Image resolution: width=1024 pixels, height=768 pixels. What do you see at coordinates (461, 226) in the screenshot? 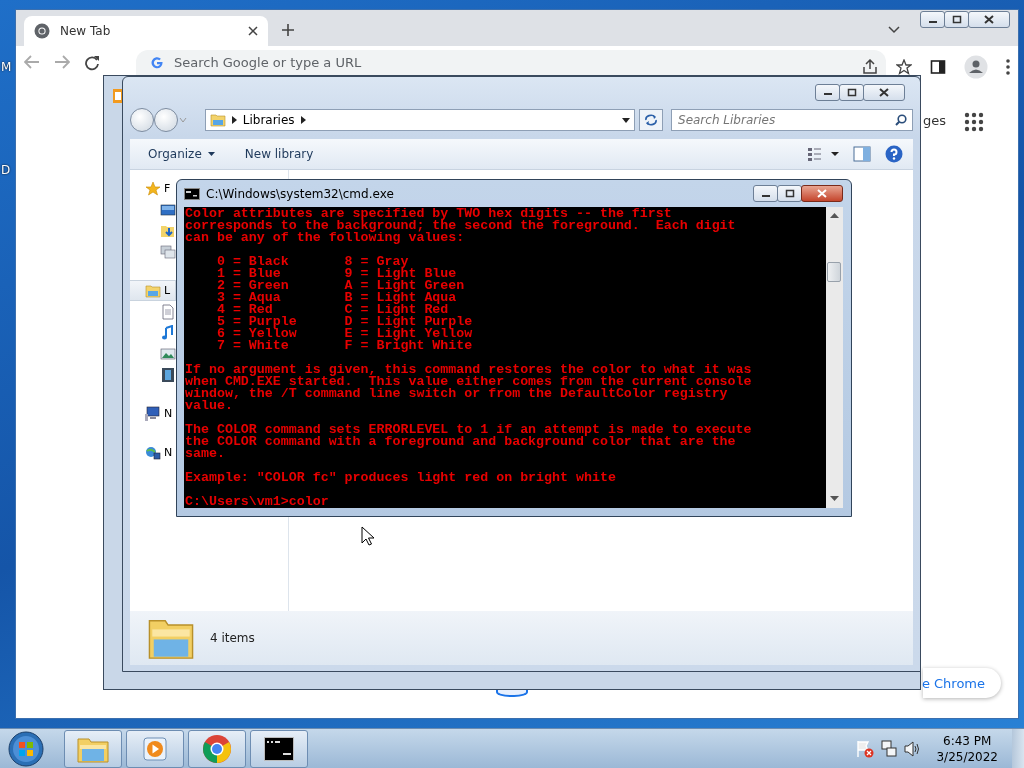
I see `console-text: Color attributes are specified by TWO hex digits -- the first corresponds to the background; the second the foreground. Each digit can be any of the following values:` at bounding box center [461, 226].